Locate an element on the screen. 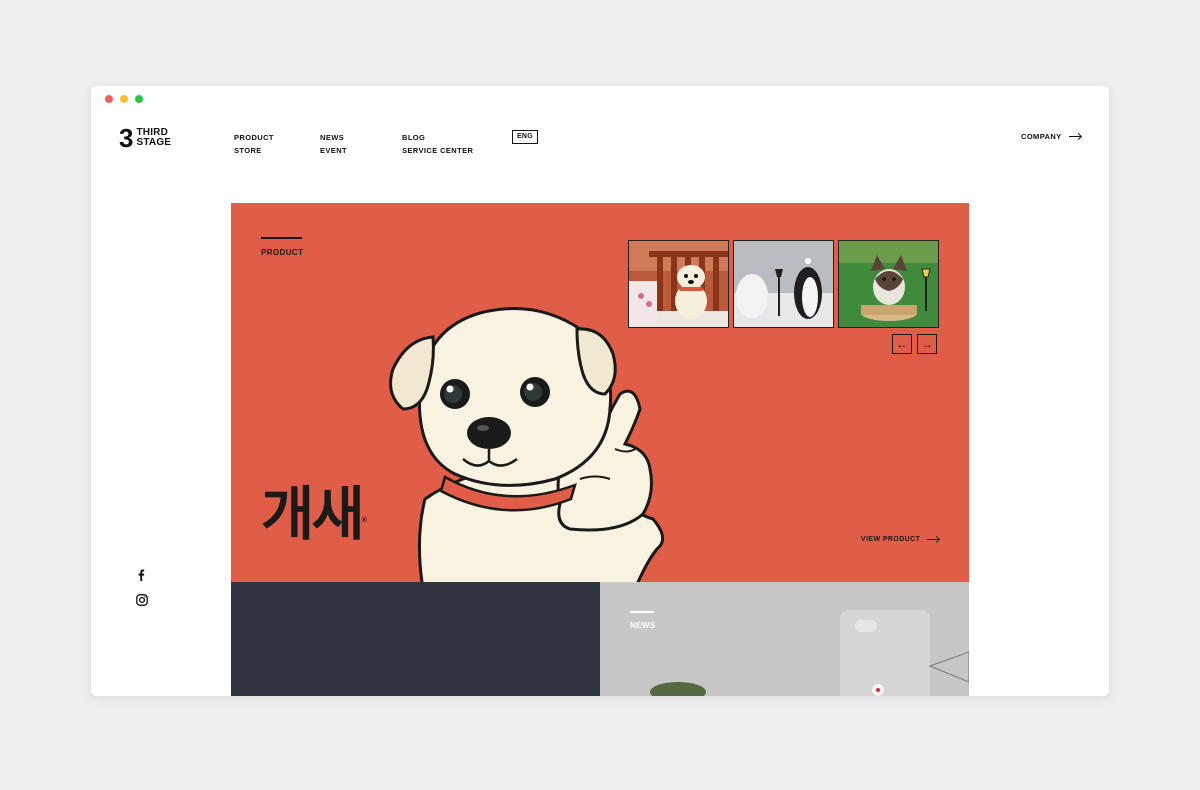  instagram-icon is located at coordinates (142, 600).